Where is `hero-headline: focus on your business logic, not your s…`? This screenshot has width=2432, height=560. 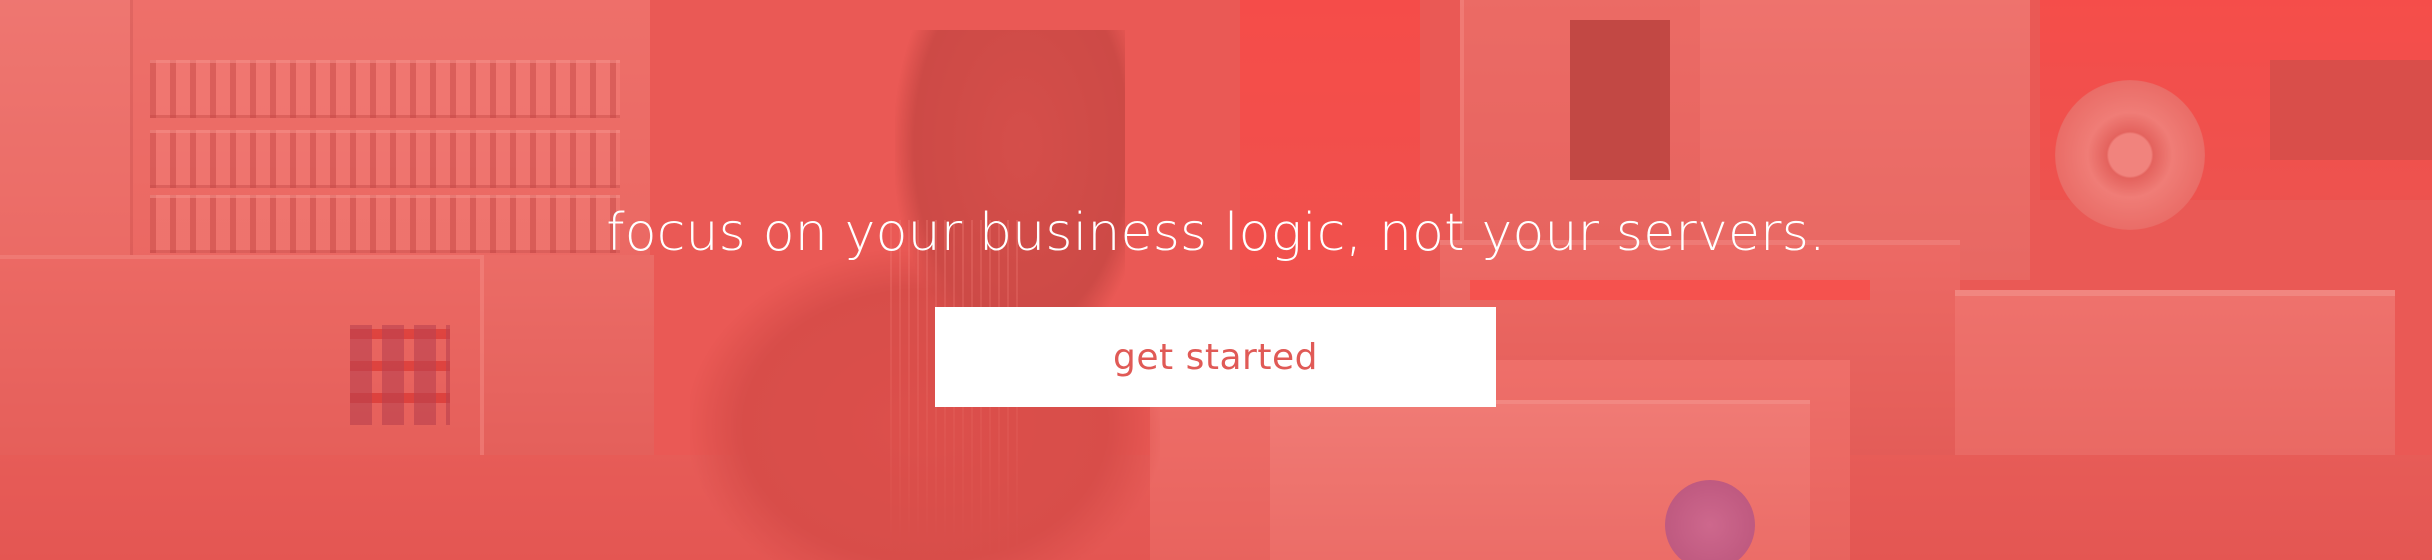 hero-headline: focus on your business logic, not your s… is located at coordinates (1216, 232).